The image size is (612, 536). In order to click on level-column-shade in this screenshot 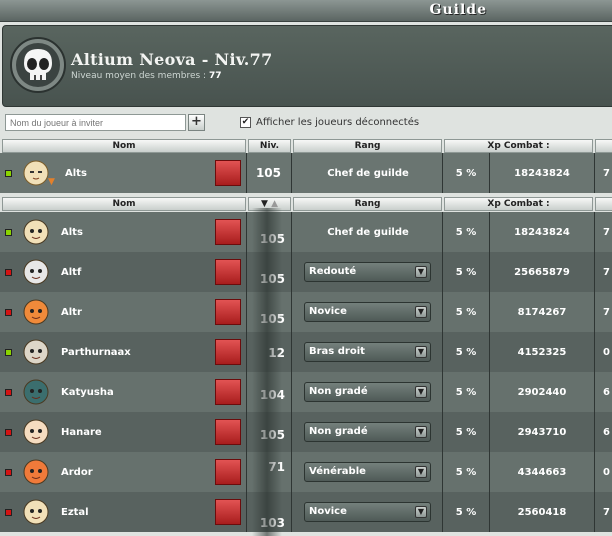, I will do `click(267, 372)`.